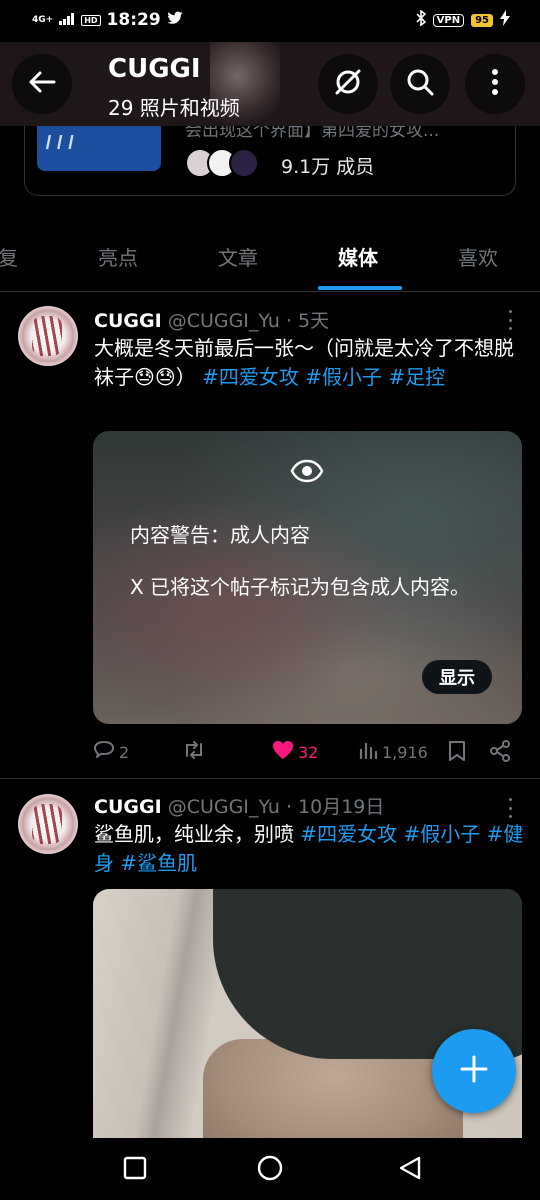 This screenshot has width=540, height=1200. What do you see at coordinates (104, 752) in the screenshot?
I see `reply-icon` at bounding box center [104, 752].